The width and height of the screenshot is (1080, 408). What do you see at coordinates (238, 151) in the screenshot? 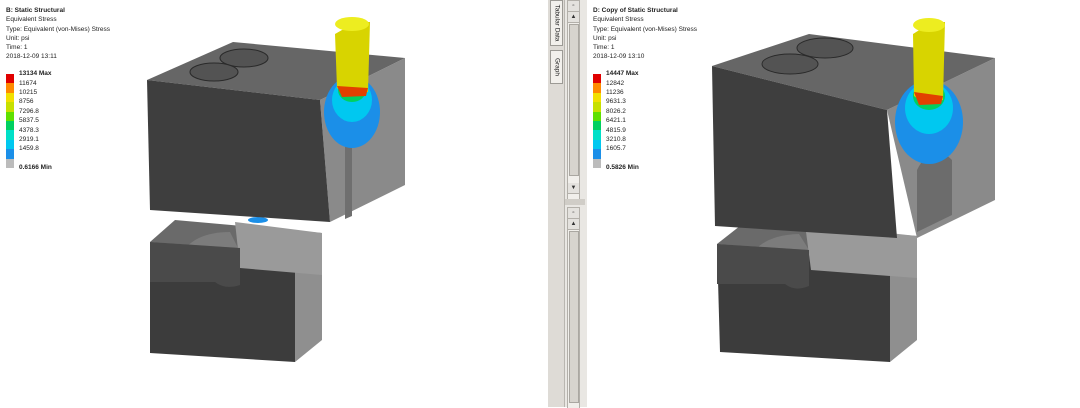
I see `upper-block-front` at bounding box center [238, 151].